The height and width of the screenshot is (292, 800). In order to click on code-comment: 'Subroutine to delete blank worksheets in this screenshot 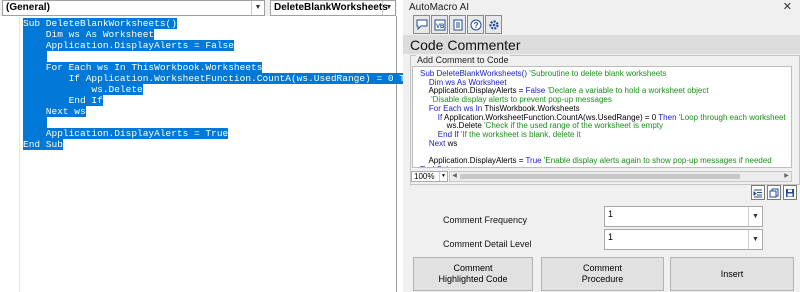, I will do `click(598, 73)`.